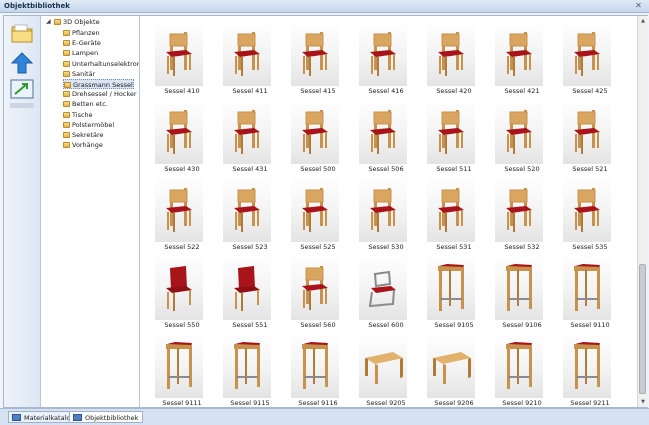 The height and width of the screenshot is (425, 649). What do you see at coordinates (386, 403) in the screenshot?
I see `object-label: Sessel 9205` at bounding box center [386, 403].